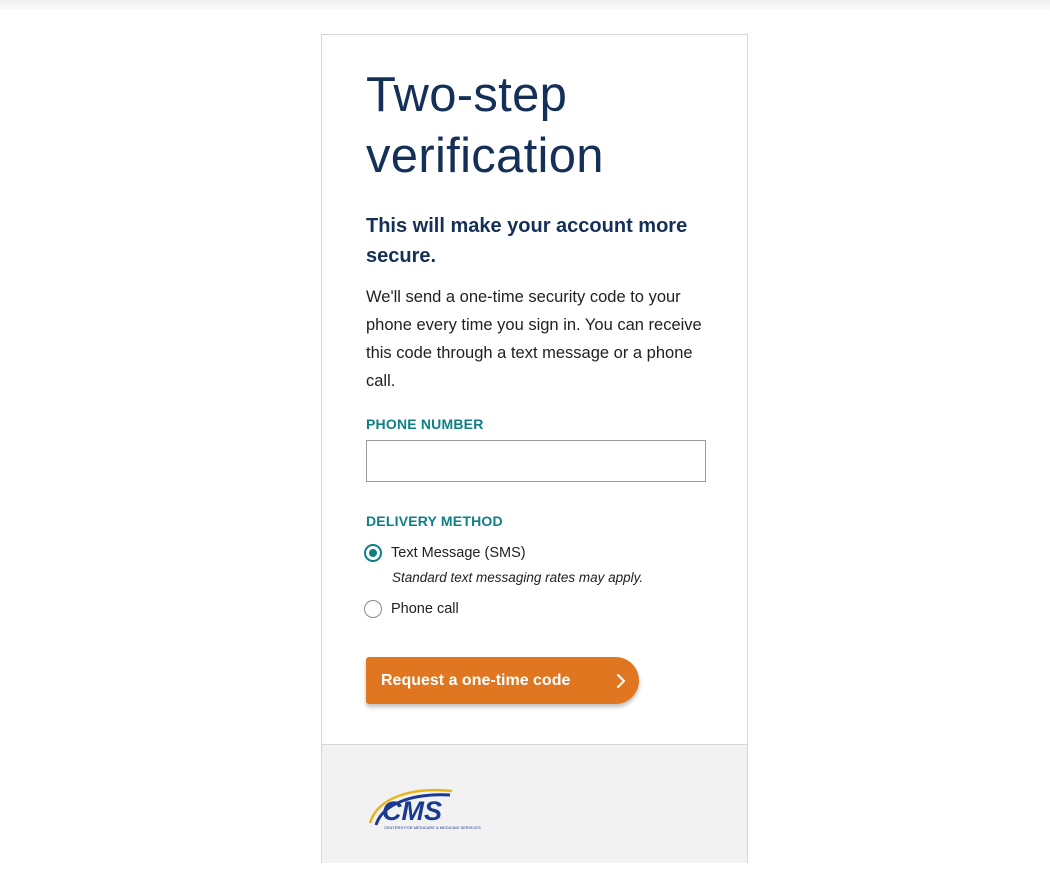  I want to click on phone-number-input, so click(536, 461).